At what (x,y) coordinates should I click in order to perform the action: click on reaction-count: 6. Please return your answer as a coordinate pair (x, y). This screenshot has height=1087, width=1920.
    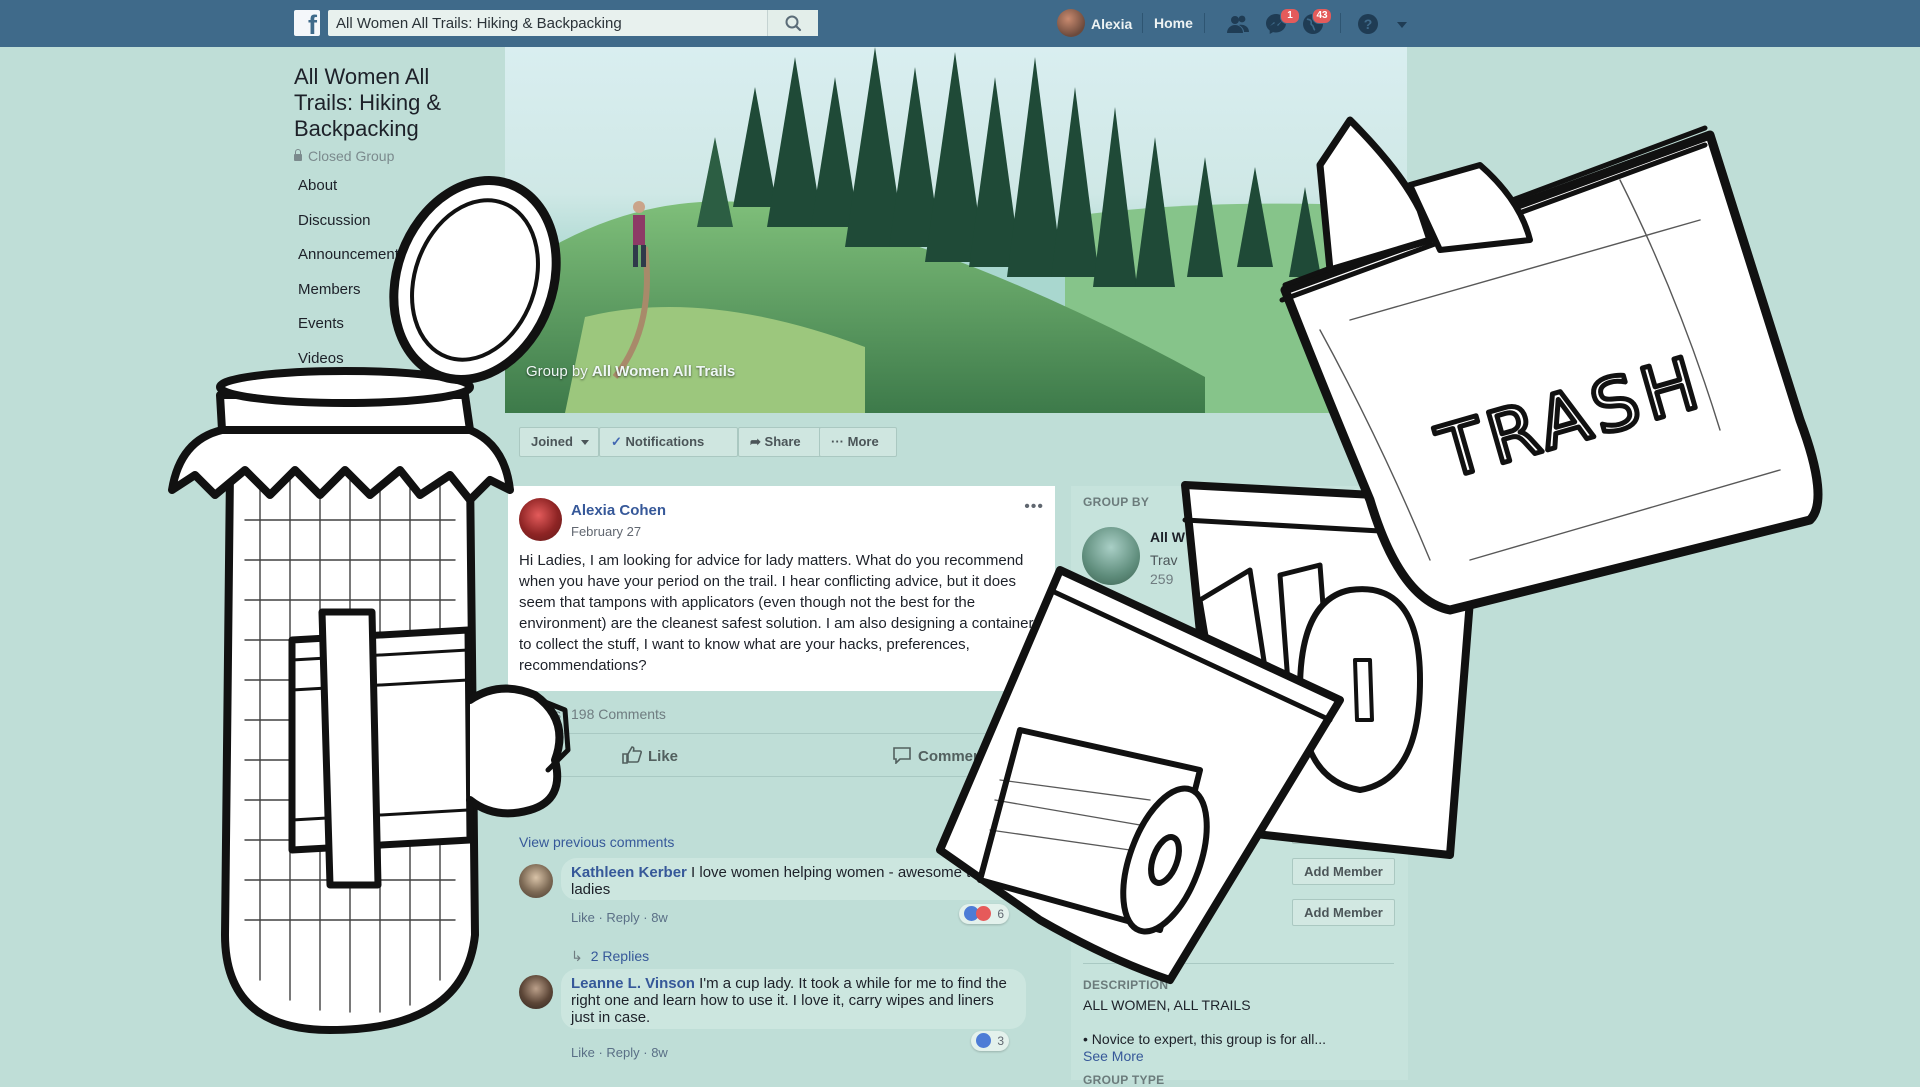
    Looking at the image, I should click on (1000, 914).